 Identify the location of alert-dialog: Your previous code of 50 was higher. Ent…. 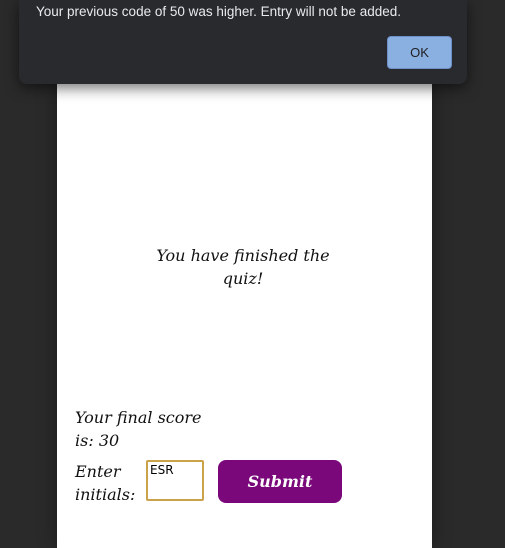
(243, 42).